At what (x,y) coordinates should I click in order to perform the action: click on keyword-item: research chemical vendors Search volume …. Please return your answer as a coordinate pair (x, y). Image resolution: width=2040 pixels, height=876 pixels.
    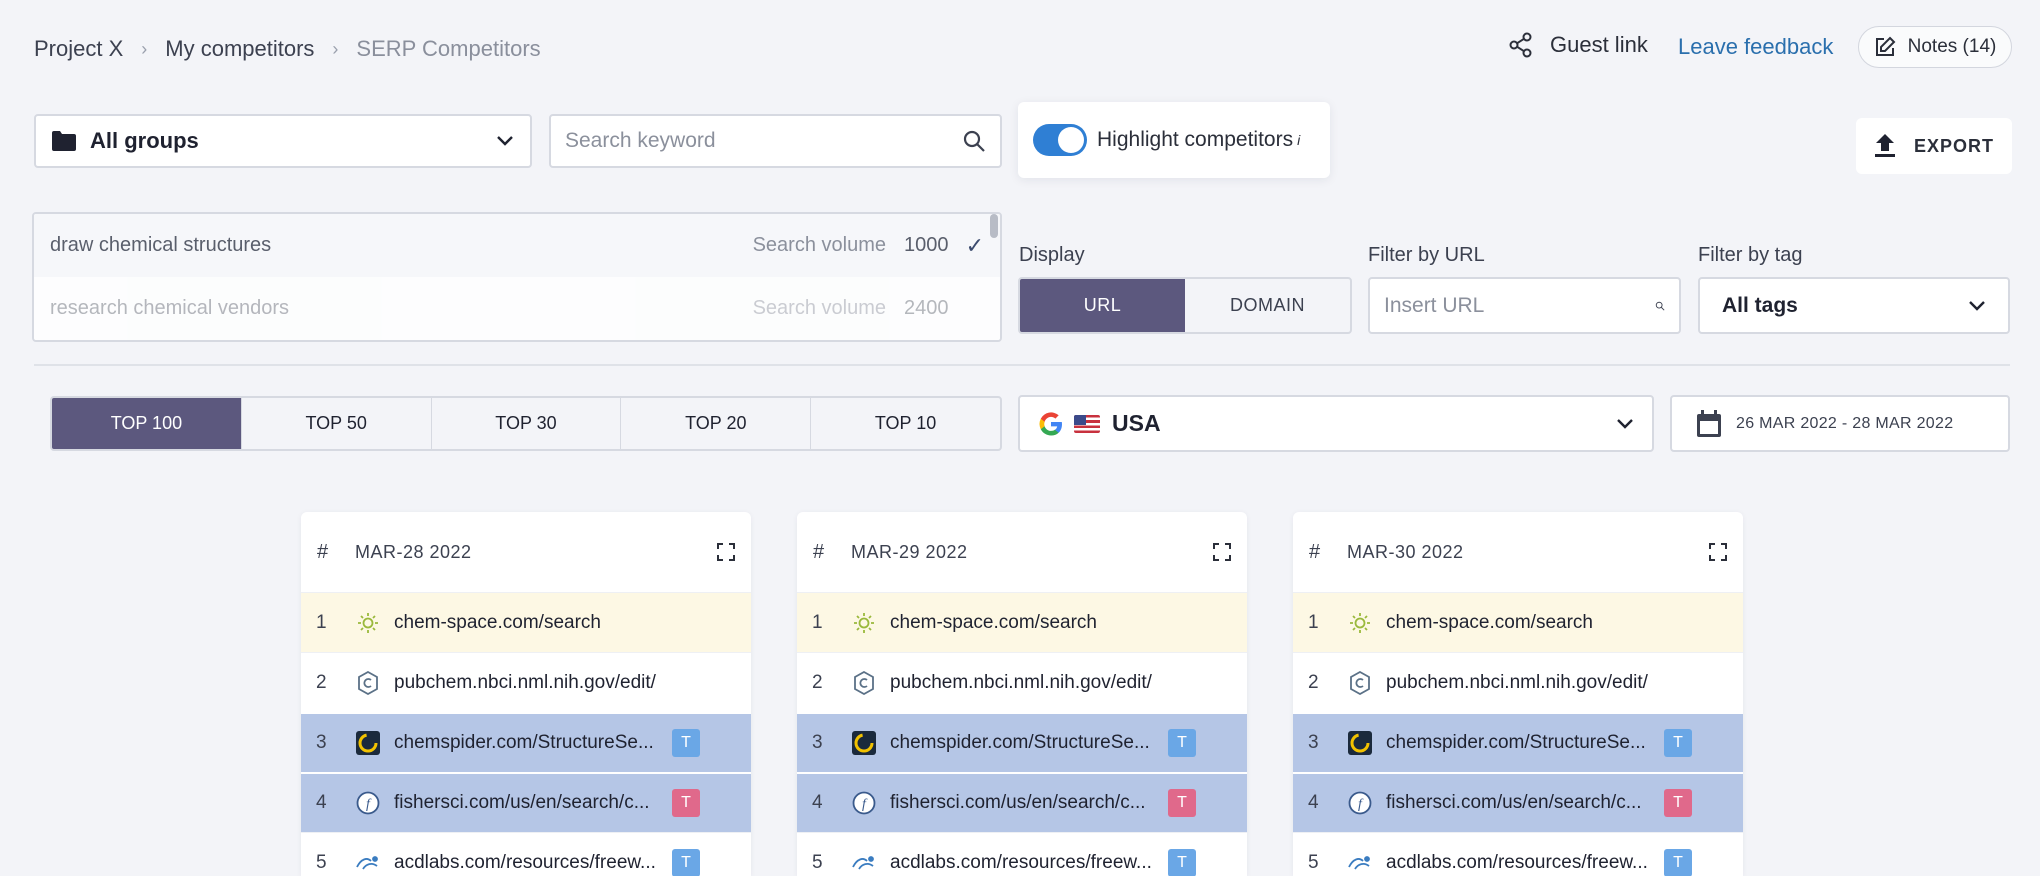
    Looking at the image, I should click on (517, 308).